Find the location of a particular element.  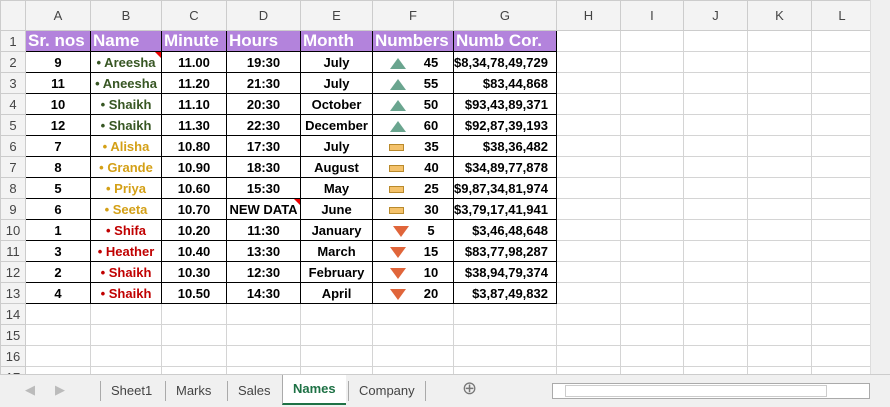

column-header-F: F is located at coordinates (413, 15).